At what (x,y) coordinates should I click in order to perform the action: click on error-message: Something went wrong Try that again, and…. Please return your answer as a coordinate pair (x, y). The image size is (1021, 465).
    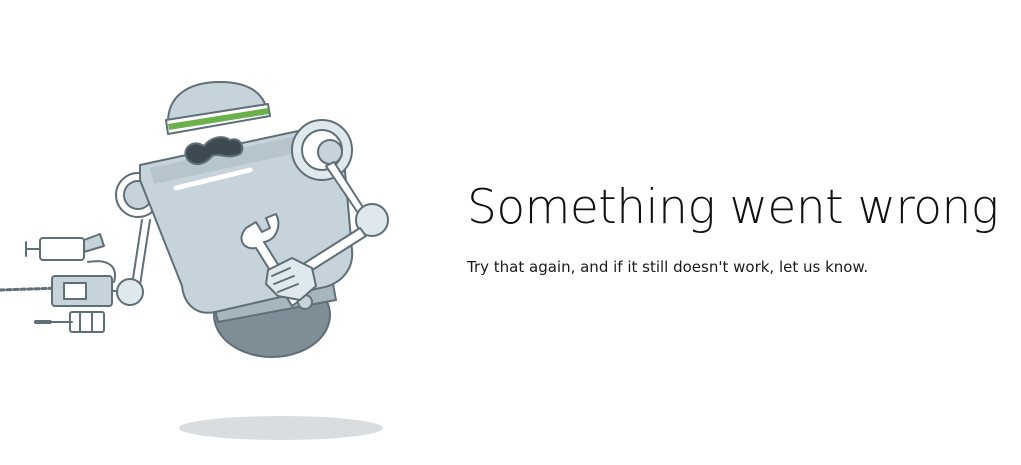
    Looking at the image, I should click on (737, 227).